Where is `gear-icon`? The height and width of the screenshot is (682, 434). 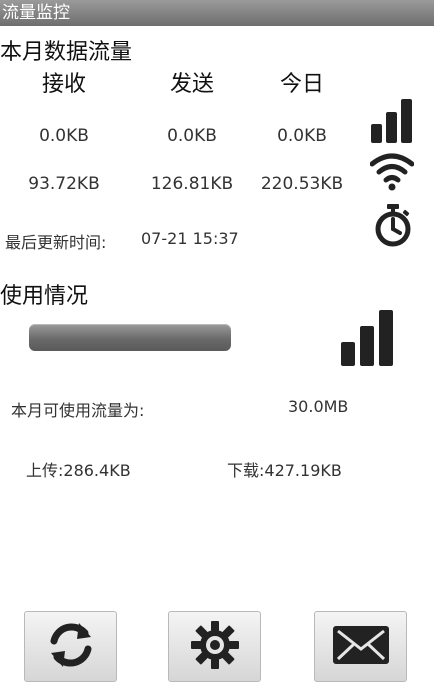
gear-icon is located at coordinates (215, 647).